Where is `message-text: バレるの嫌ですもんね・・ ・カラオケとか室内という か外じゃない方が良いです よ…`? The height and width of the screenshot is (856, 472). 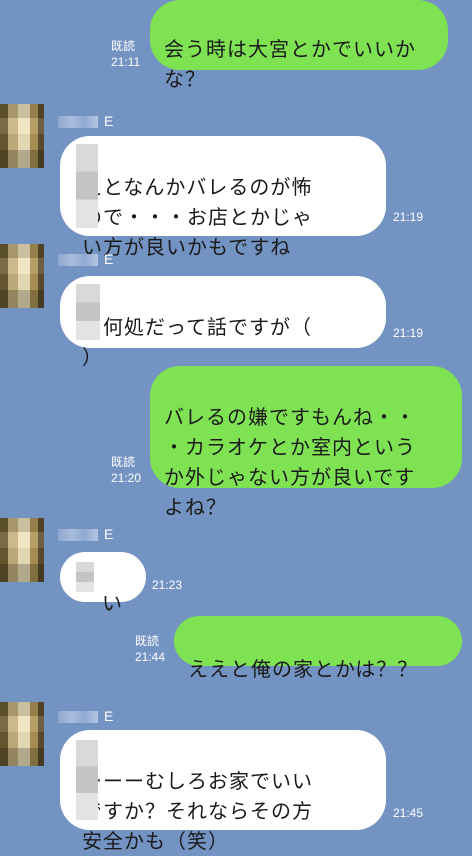
message-text: バレるの嫌ですもんね・・ ・カラオケとか室内という か外じゃない方が良いです よ… is located at coordinates (290, 462).